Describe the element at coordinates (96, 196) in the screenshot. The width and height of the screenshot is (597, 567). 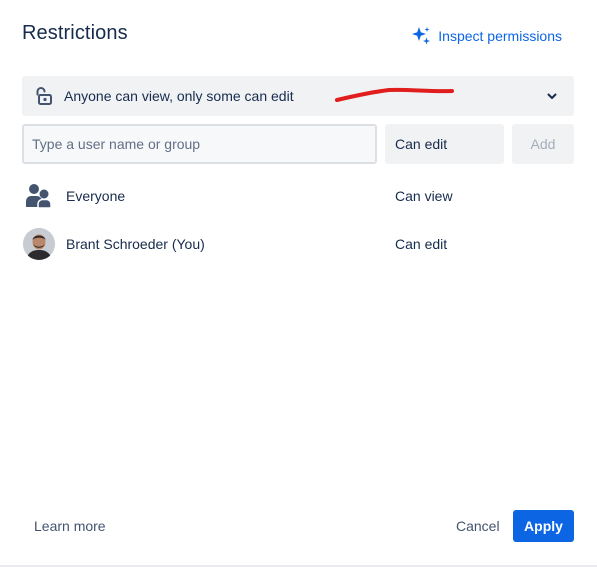
I see `entry-name: Everyone` at that location.